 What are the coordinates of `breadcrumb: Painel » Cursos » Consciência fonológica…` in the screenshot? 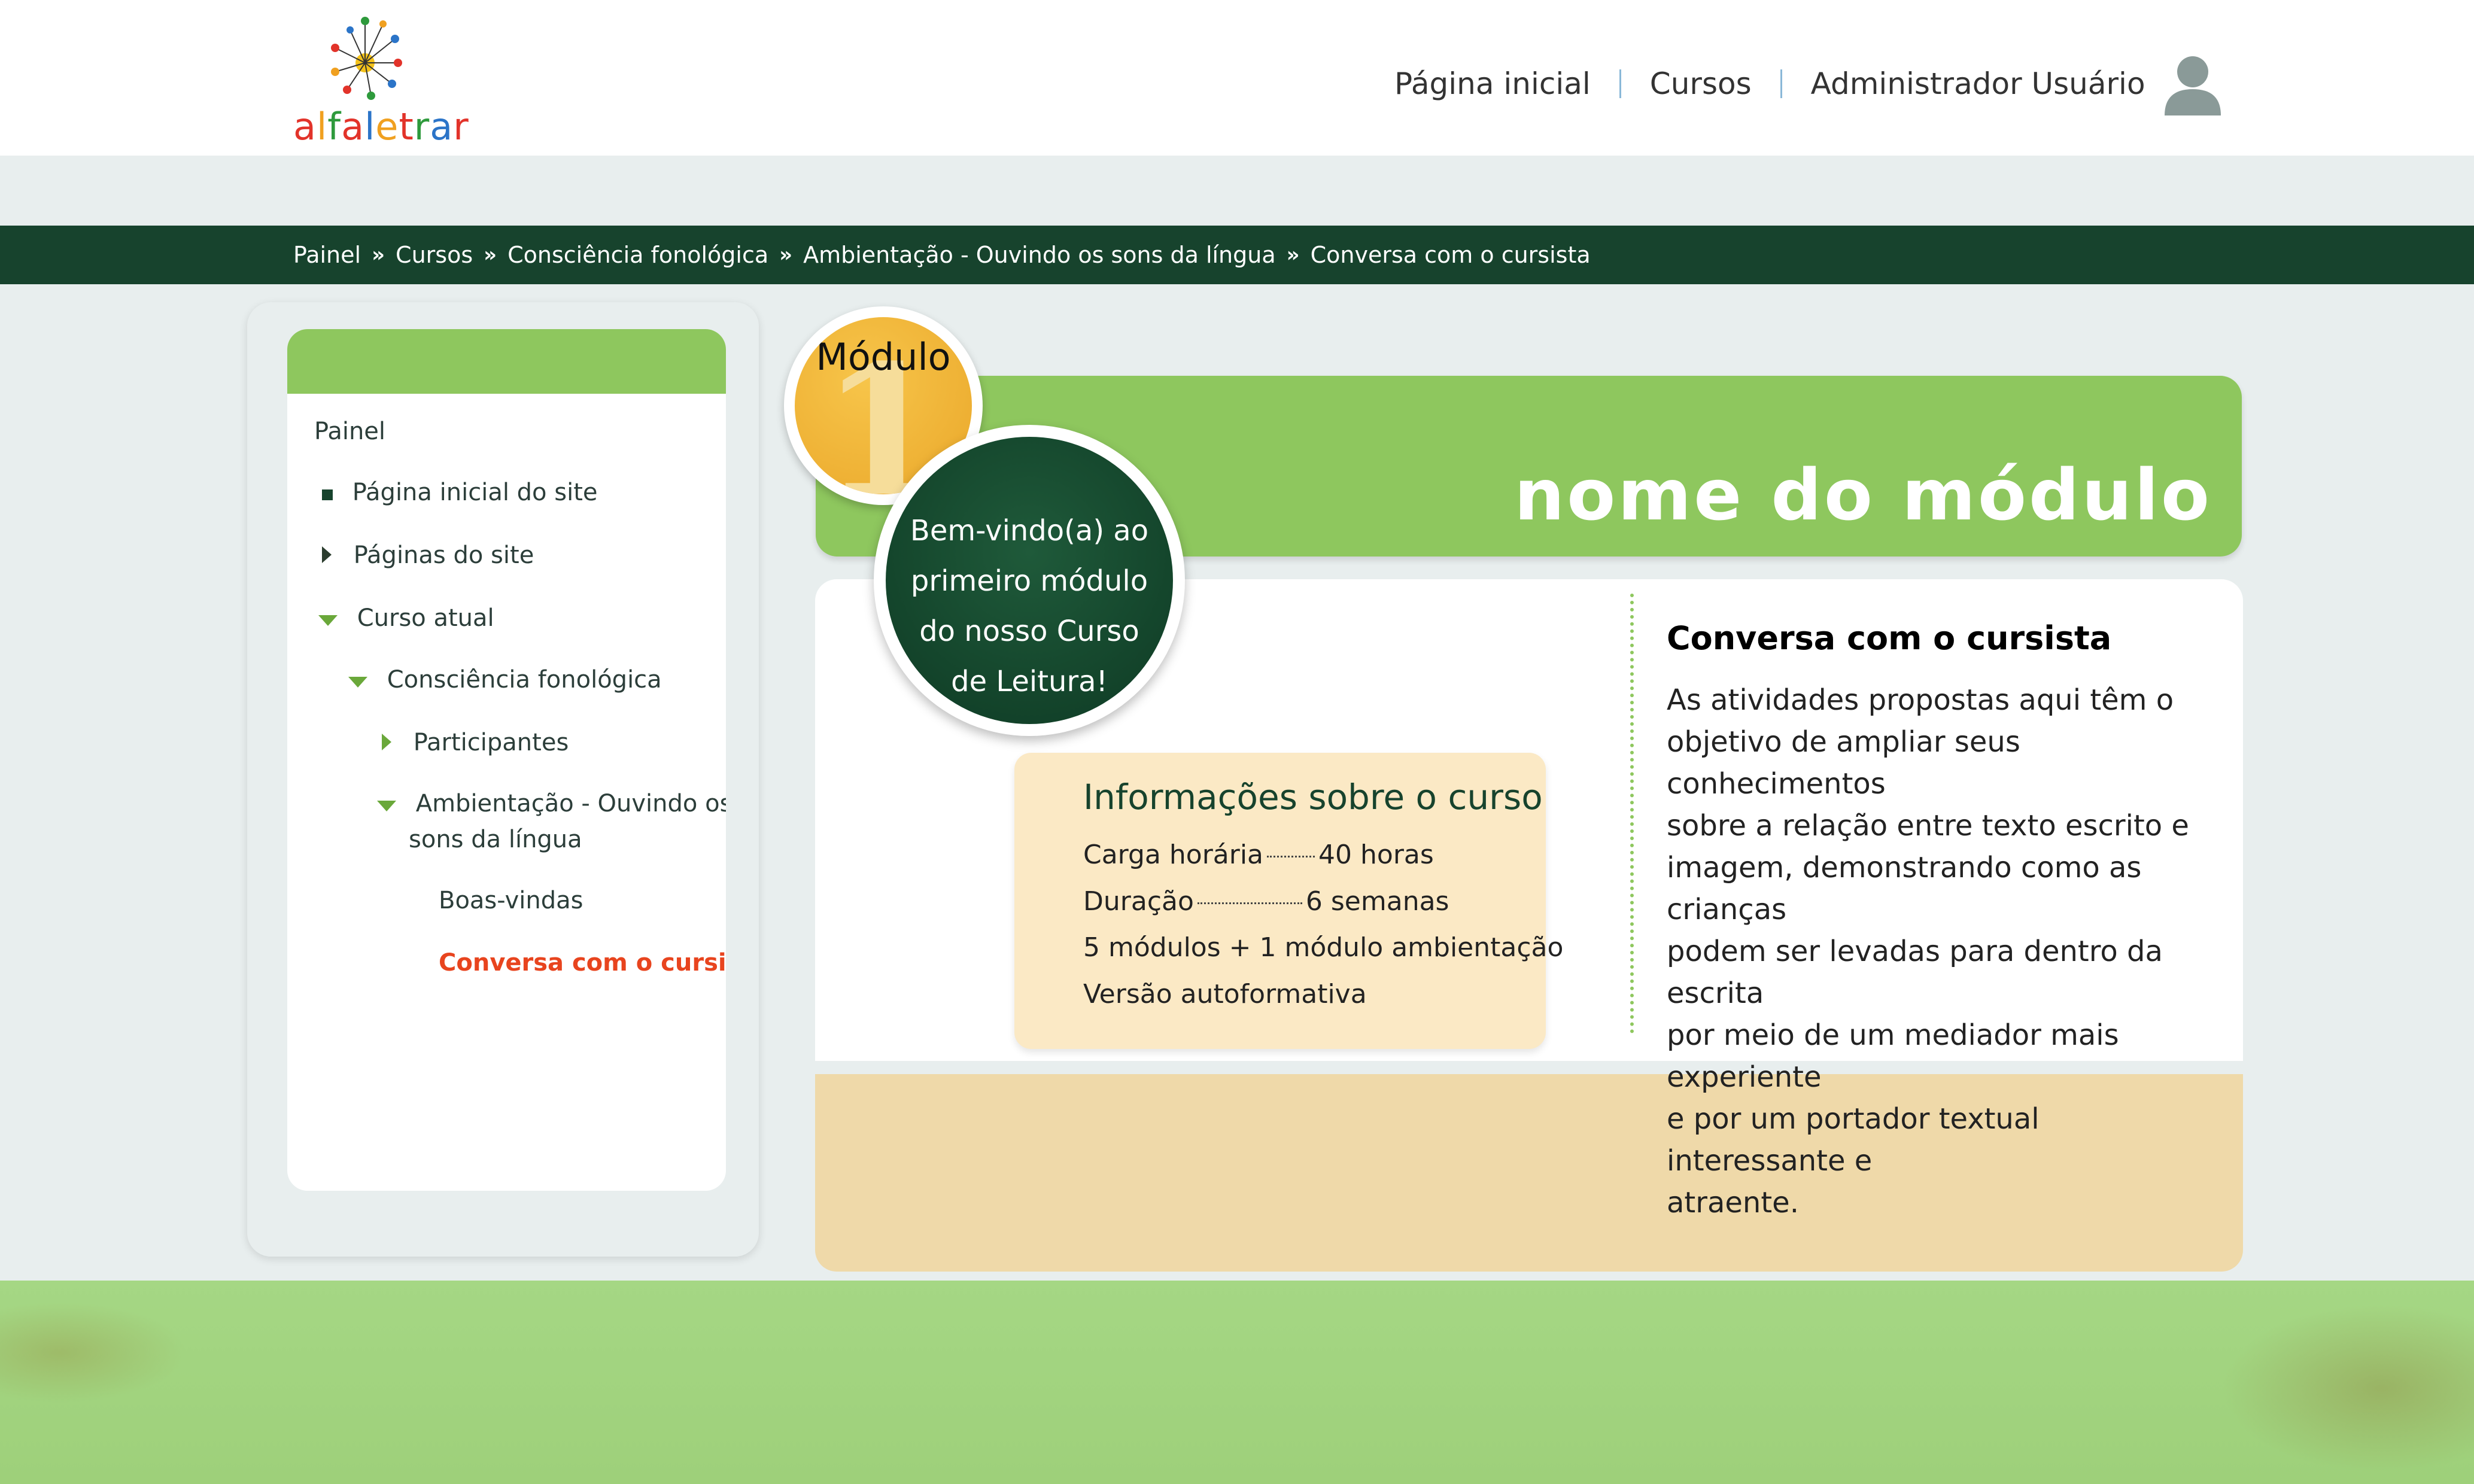 It's located at (942, 255).